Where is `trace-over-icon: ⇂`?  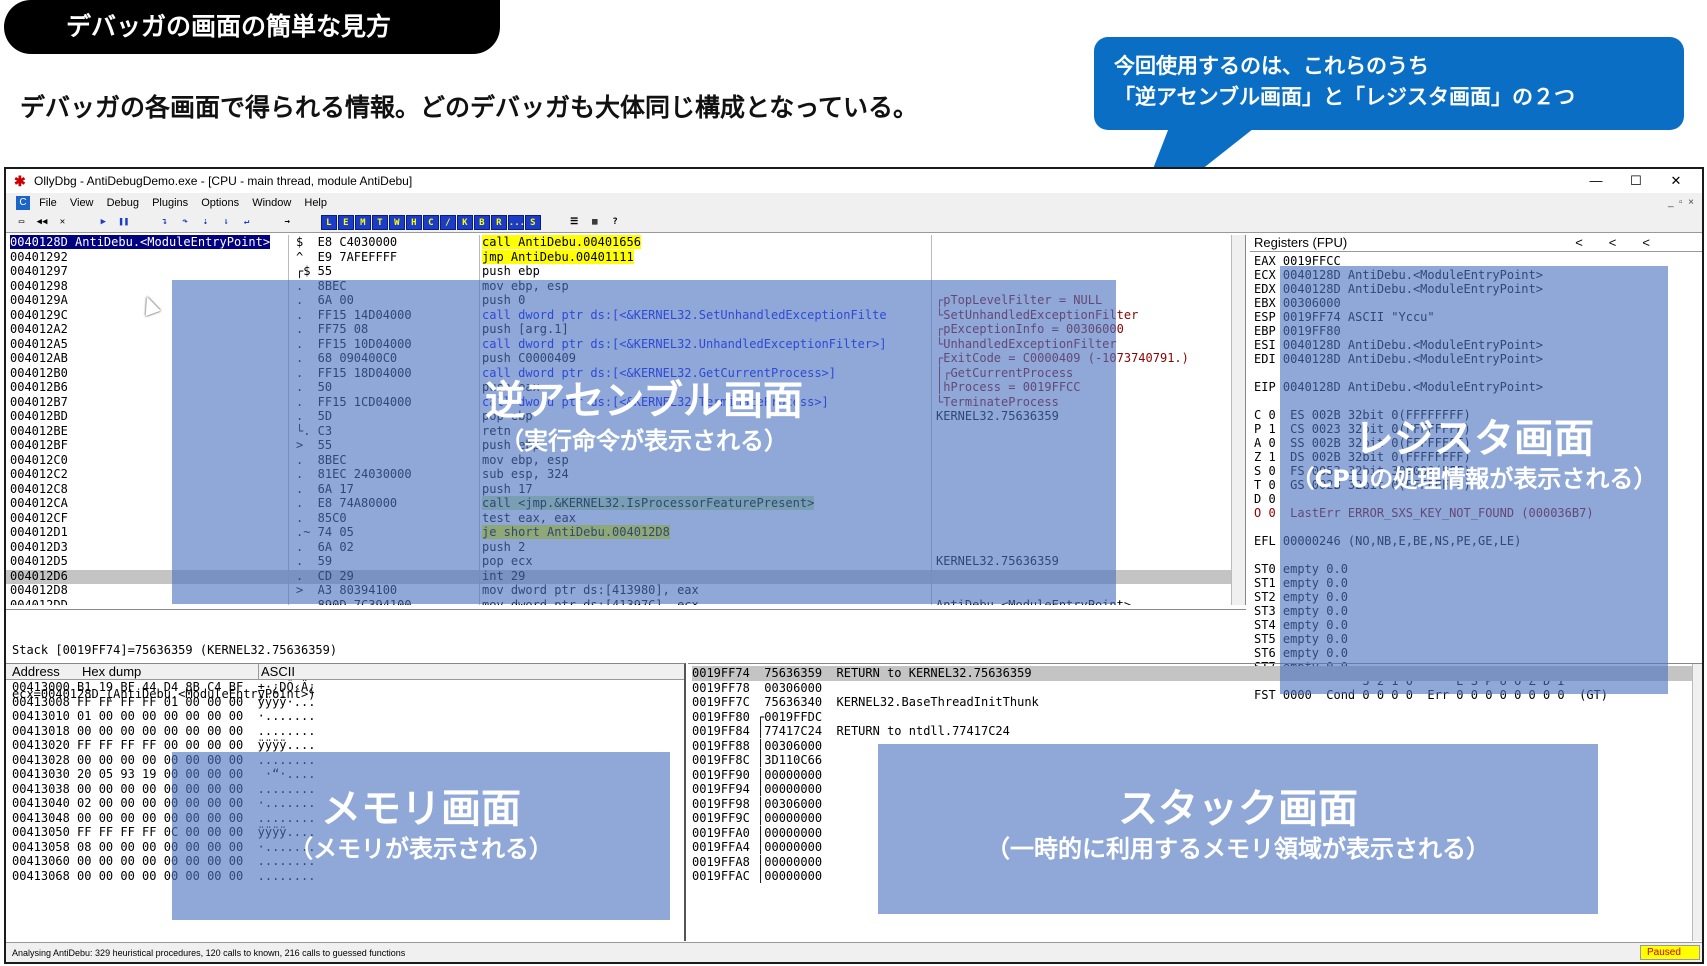 trace-over-icon: ⇂ is located at coordinates (226, 222).